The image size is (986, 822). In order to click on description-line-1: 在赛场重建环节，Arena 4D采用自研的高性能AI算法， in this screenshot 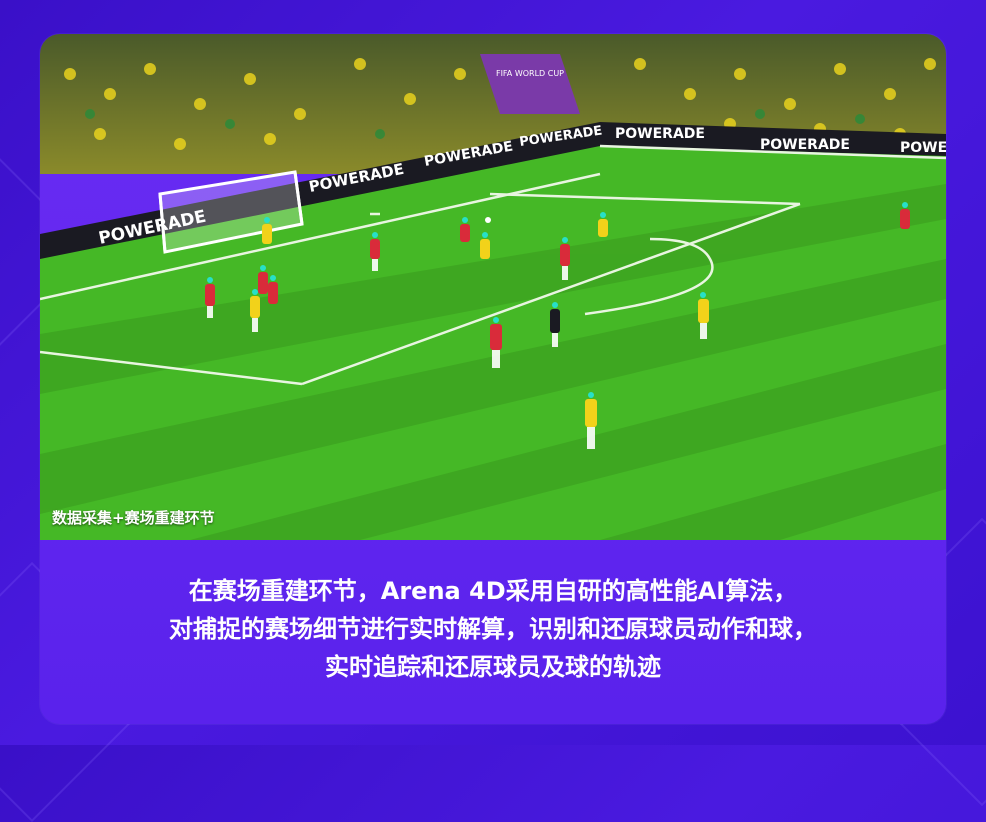, I will do `click(493, 591)`.